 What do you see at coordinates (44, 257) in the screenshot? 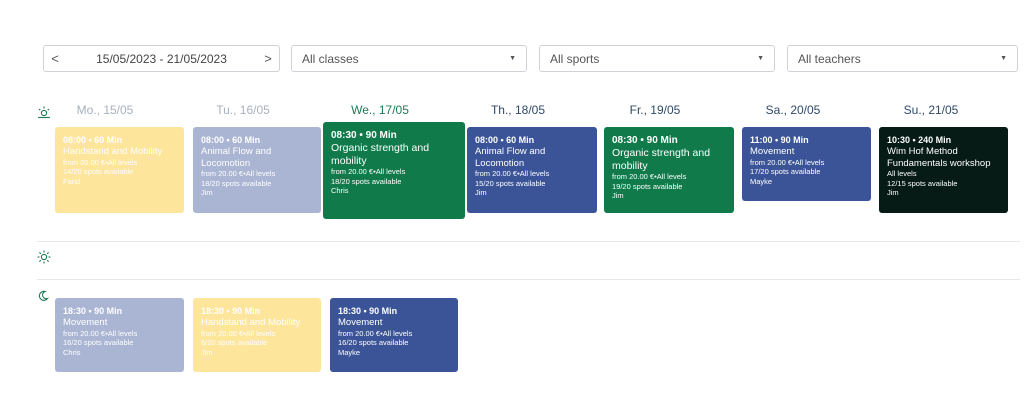
I see `sun-icon` at bounding box center [44, 257].